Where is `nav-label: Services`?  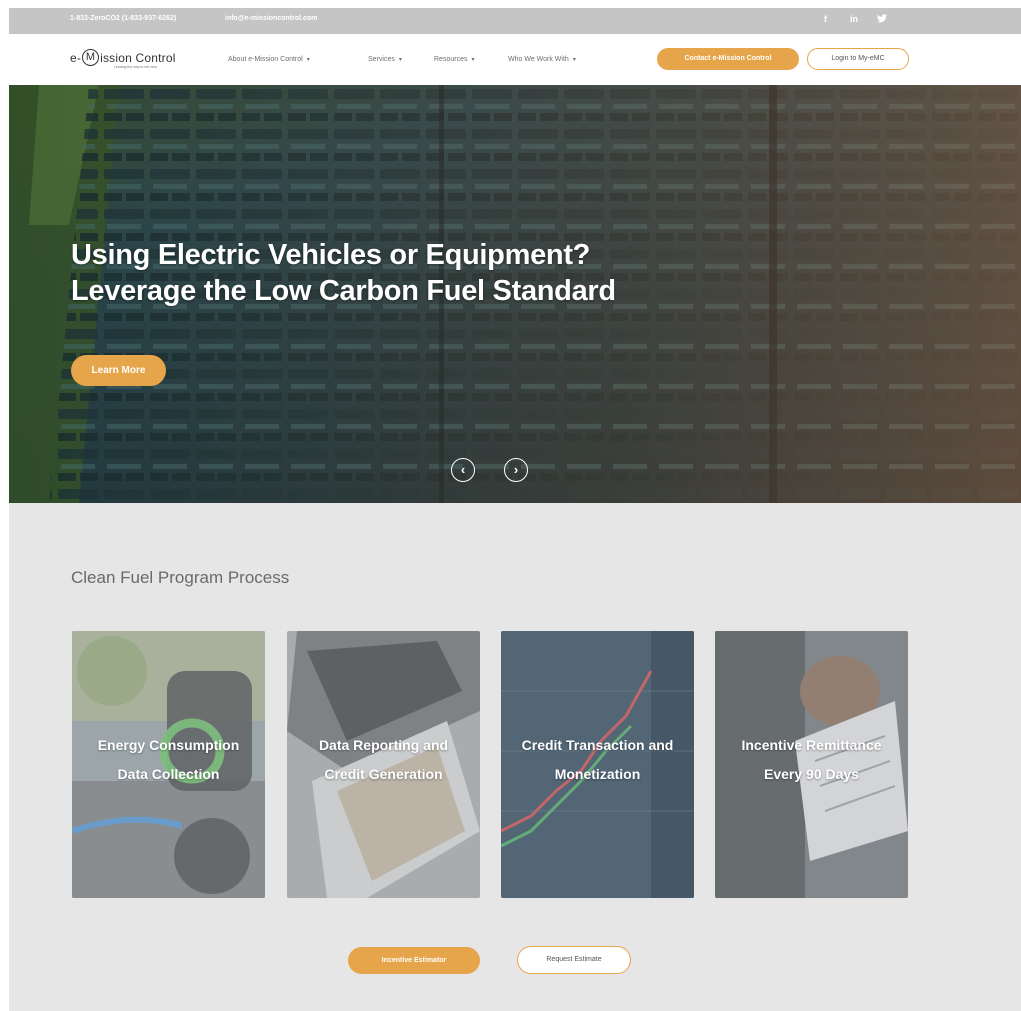 nav-label: Services is located at coordinates (381, 59).